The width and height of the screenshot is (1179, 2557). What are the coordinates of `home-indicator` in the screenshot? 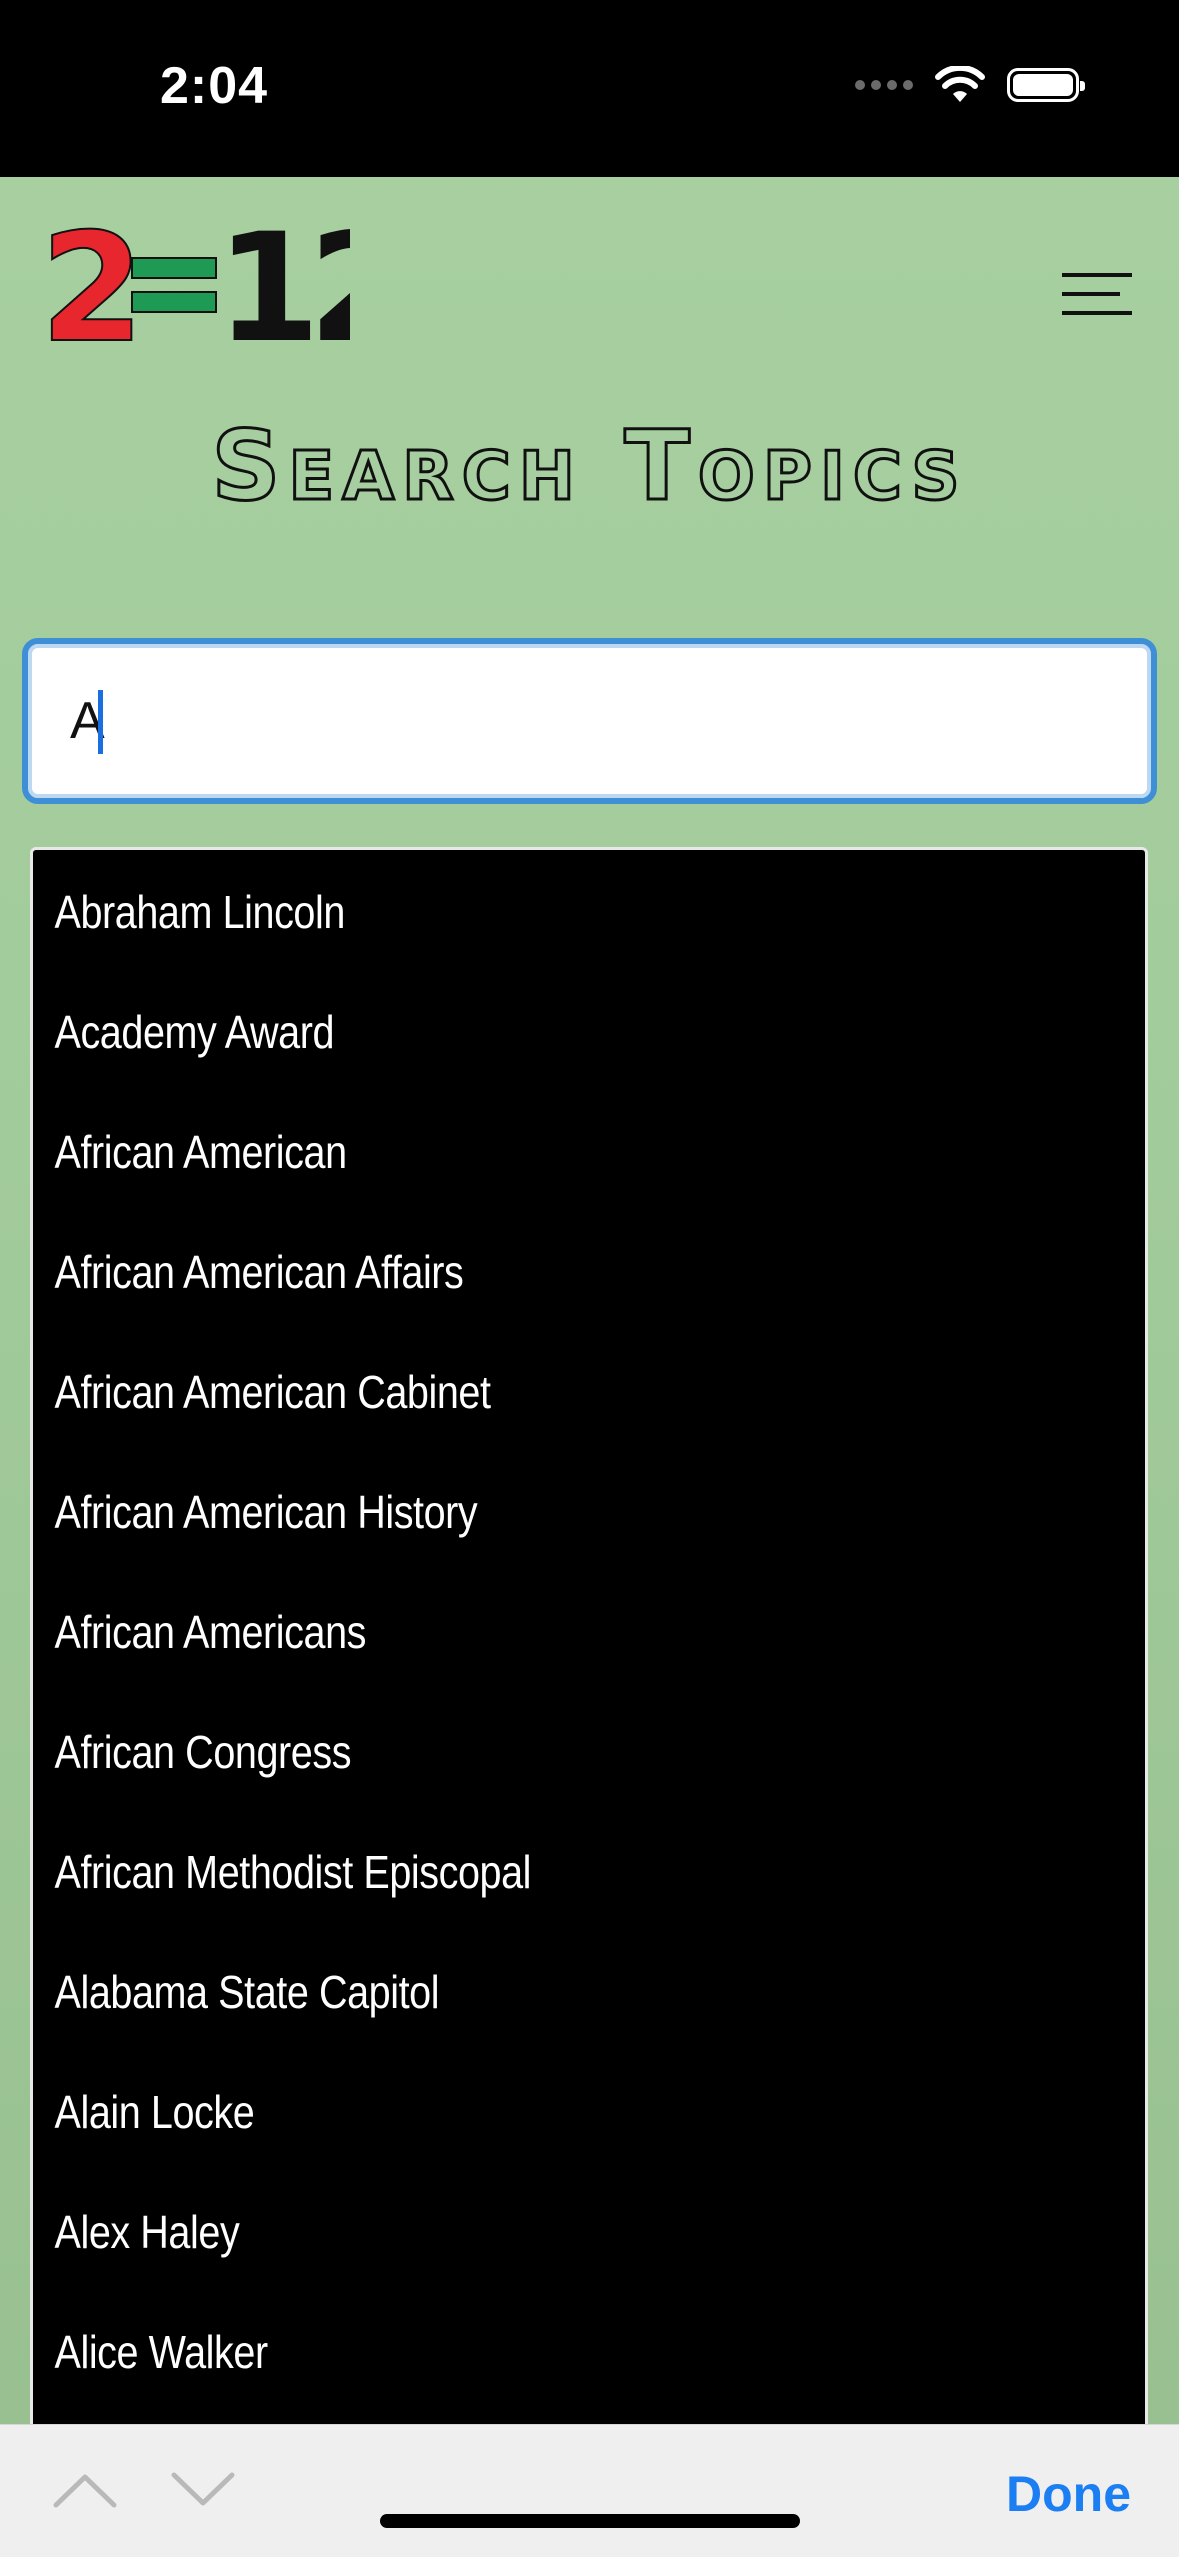 It's located at (590, 2521).